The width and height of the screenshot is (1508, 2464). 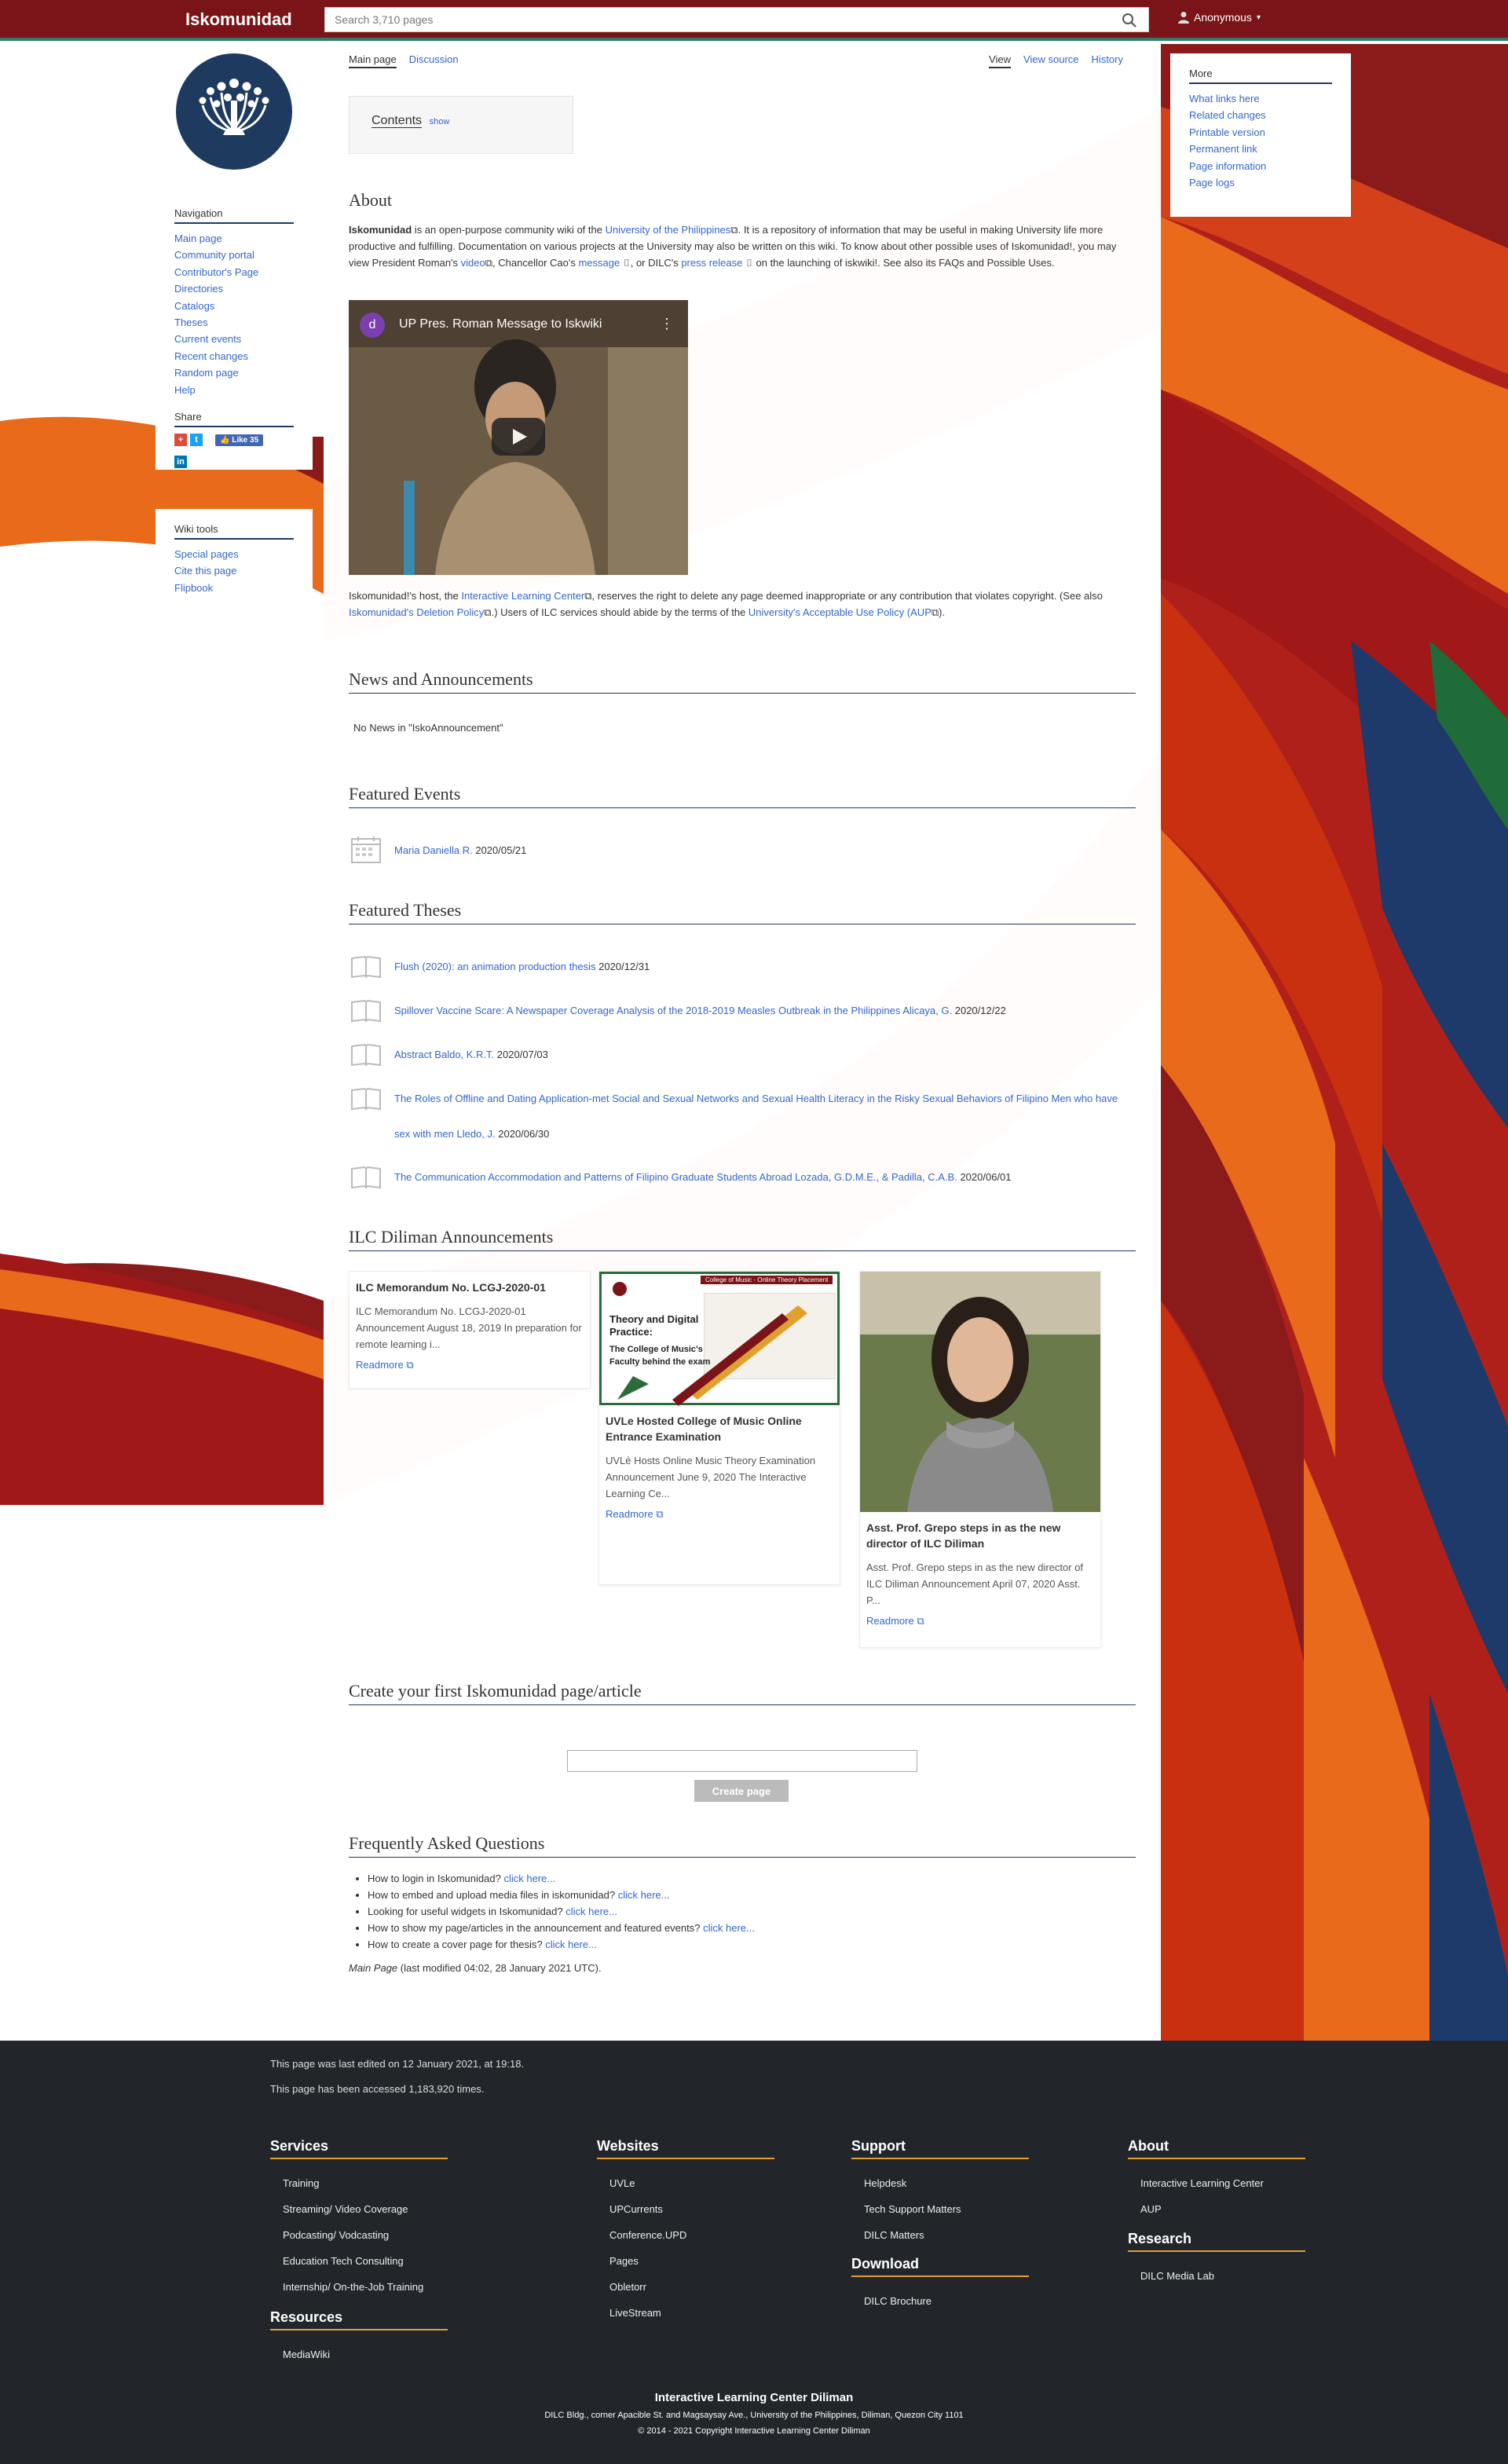 What do you see at coordinates (1222, 2209) in the screenshot?
I see `footer-link: AUP` at bounding box center [1222, 2209].